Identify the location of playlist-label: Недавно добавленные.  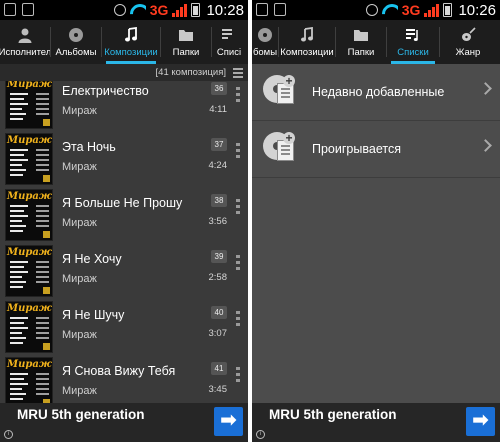
(378, 92).